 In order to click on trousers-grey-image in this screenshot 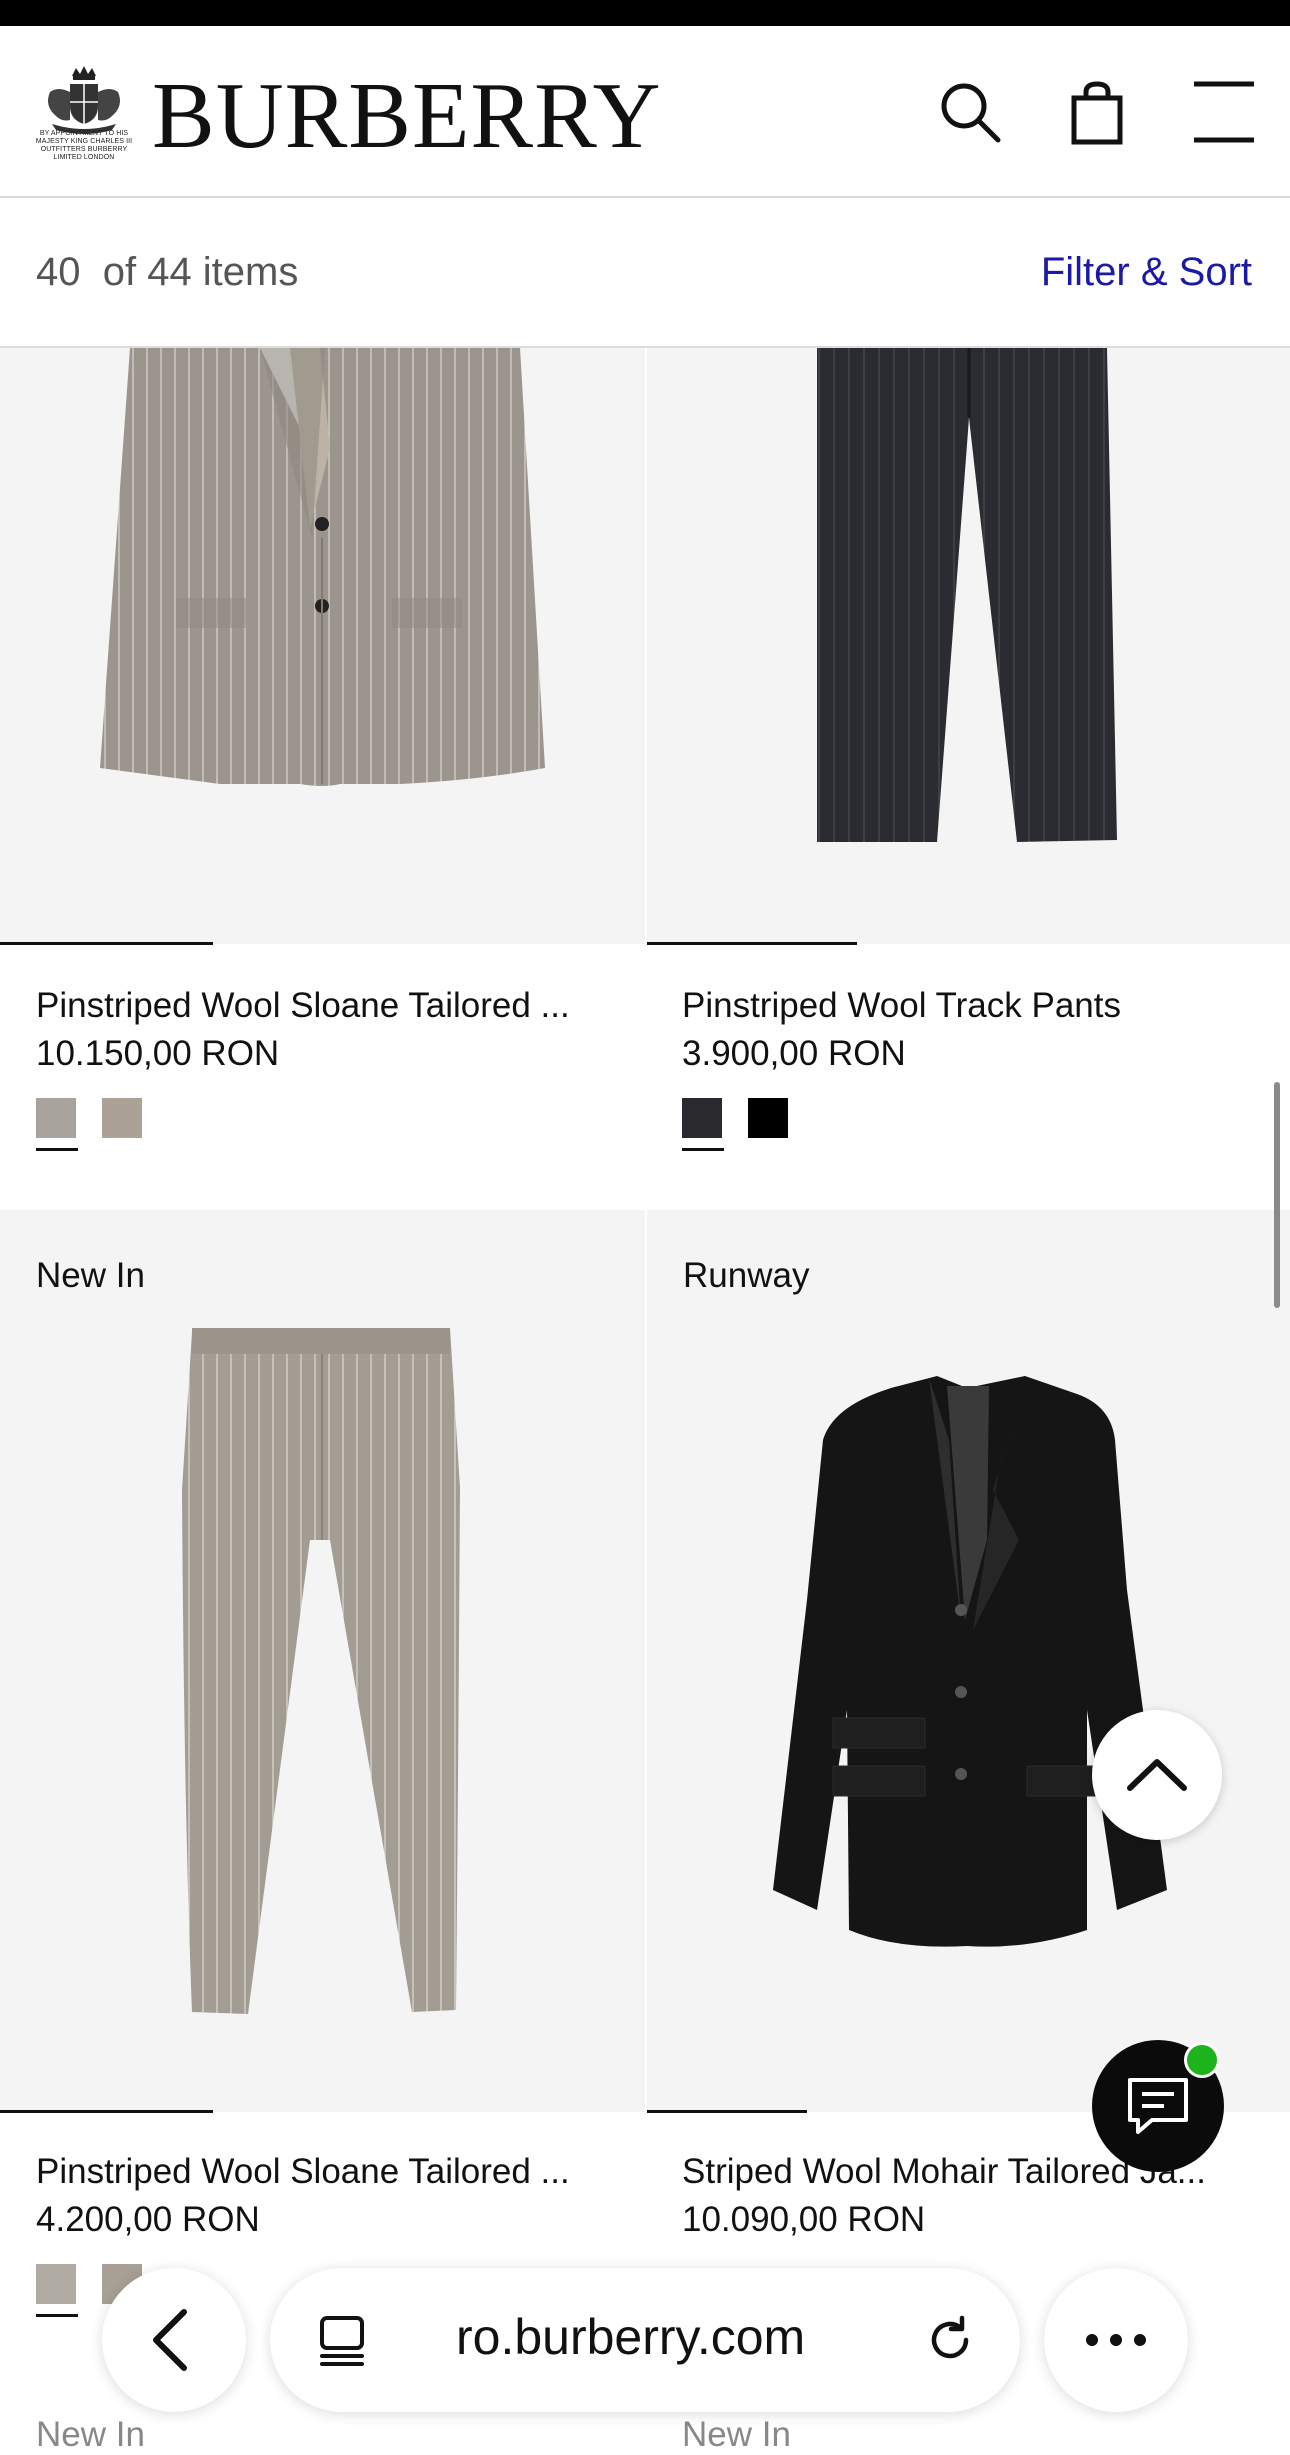, I will do `click(321, 1671)`.